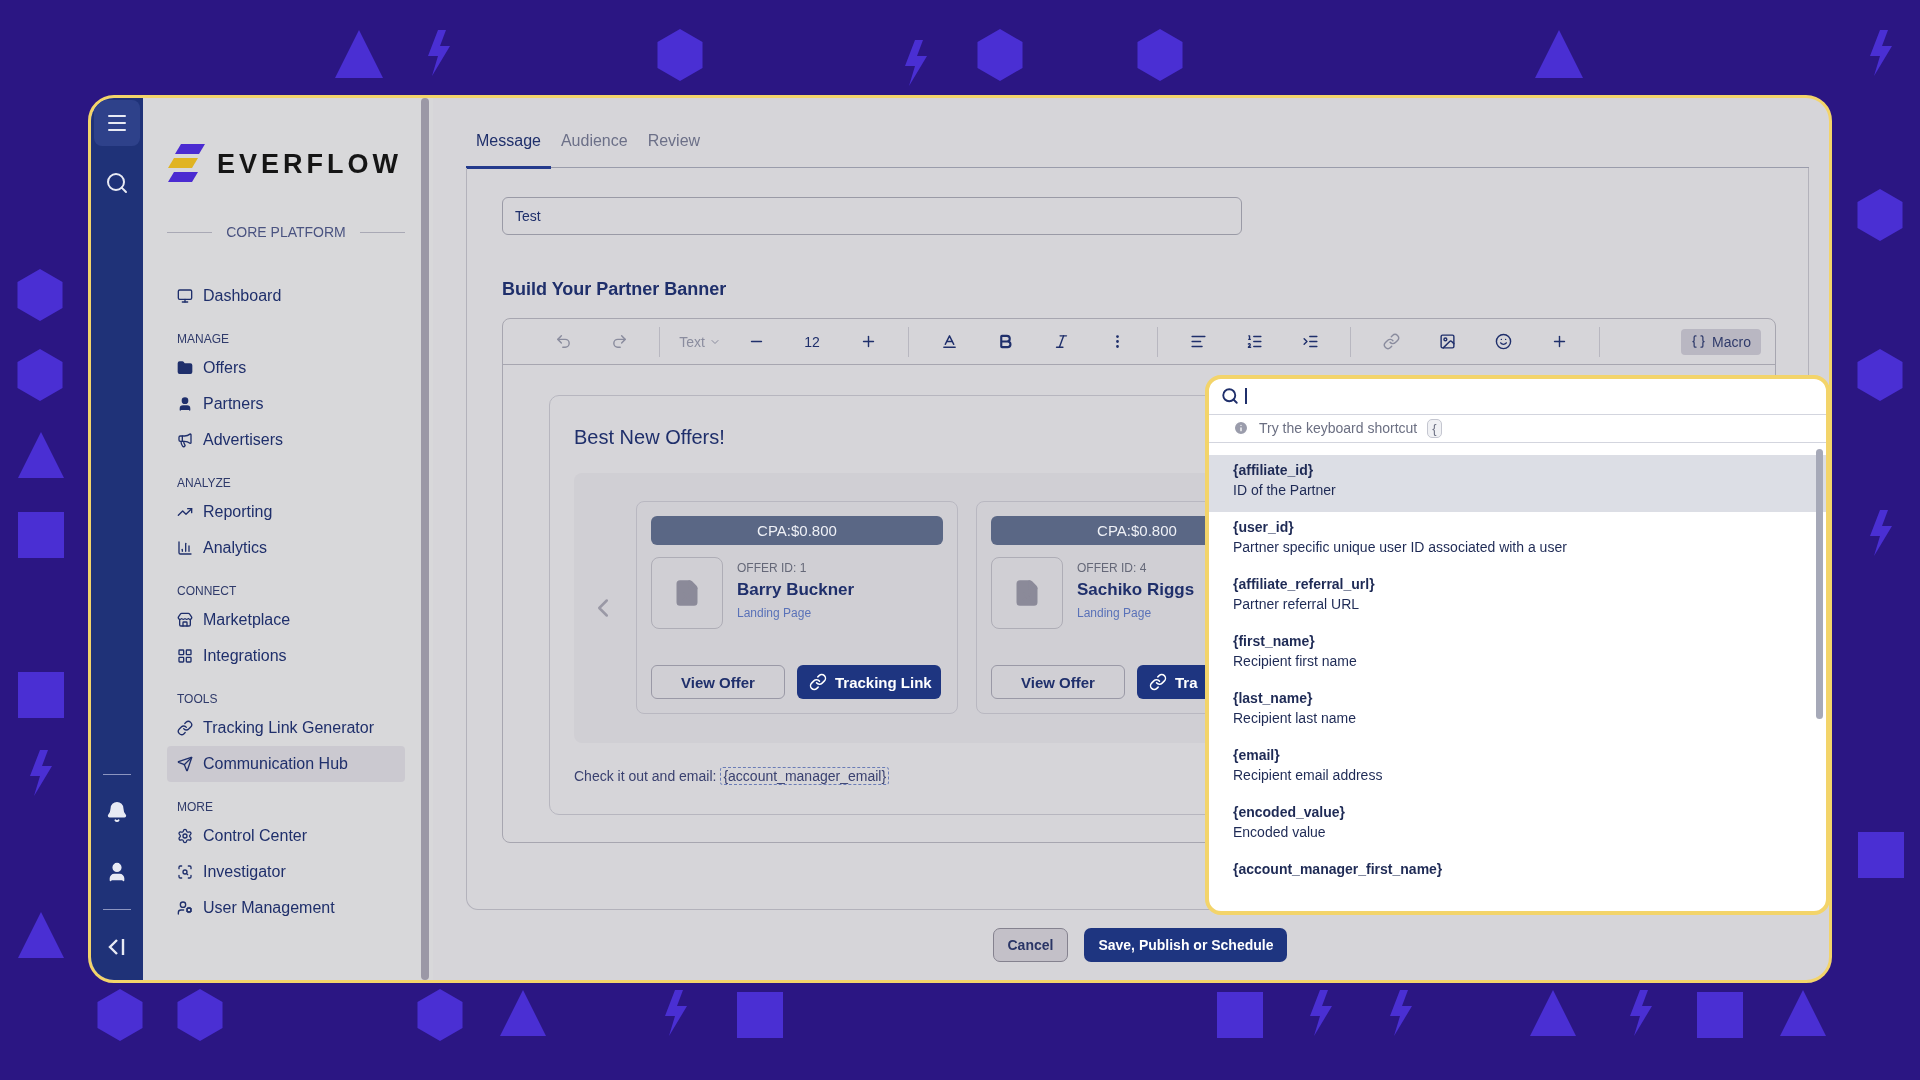 The image size is (1920, 1080). Describe the element at coordinates (1517, 825) in the screenshot. I see `macro-option: {encoded_value} Encoded value` at that location.